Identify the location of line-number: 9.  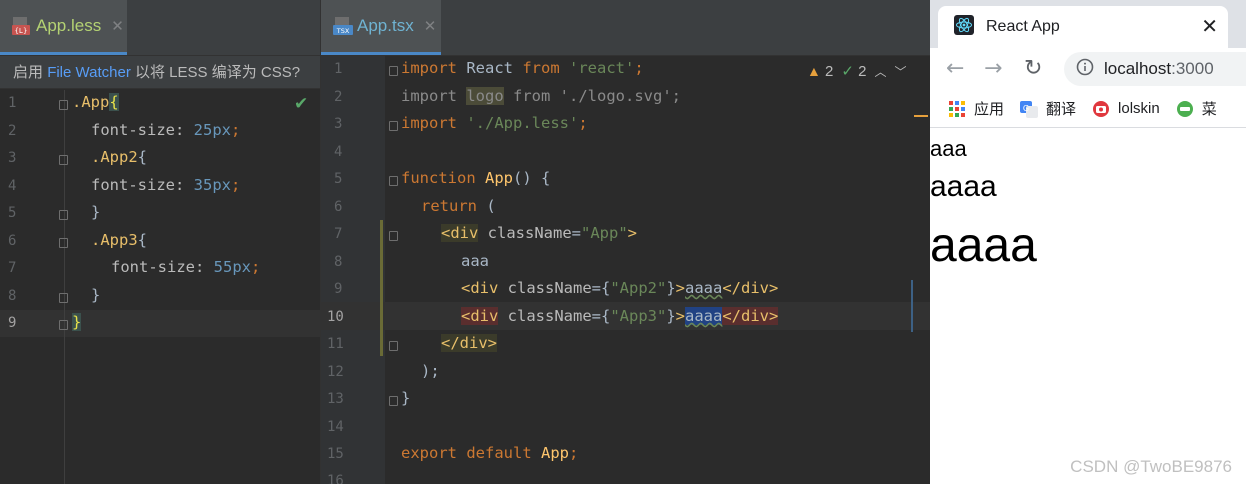
(338, 289).